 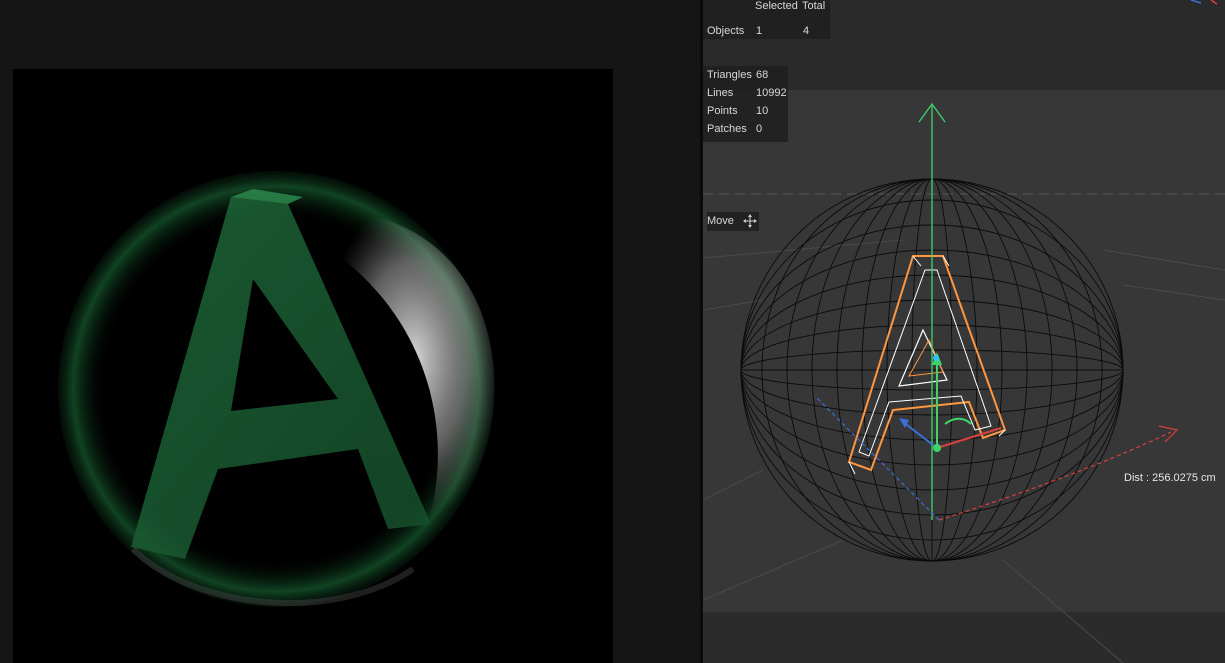 What do you see at coordinates (762, 111) in the screenshot?
I see `points-value: 10` at bounding box center [762, 111].